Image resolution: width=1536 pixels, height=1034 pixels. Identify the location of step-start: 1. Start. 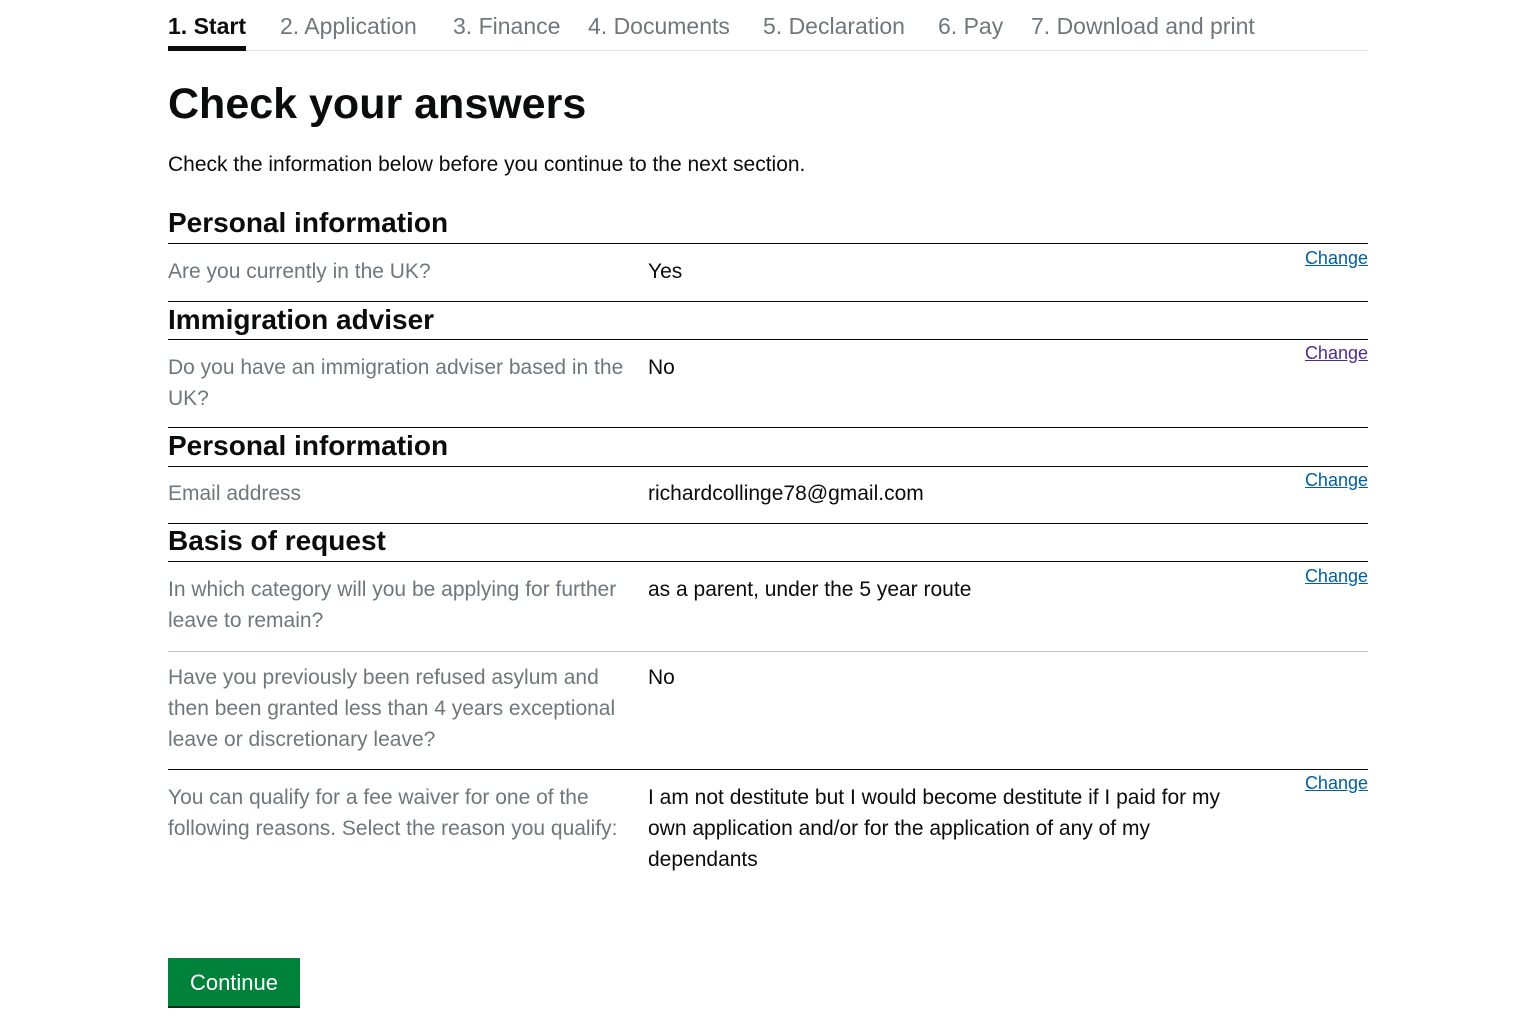
(207, 31).